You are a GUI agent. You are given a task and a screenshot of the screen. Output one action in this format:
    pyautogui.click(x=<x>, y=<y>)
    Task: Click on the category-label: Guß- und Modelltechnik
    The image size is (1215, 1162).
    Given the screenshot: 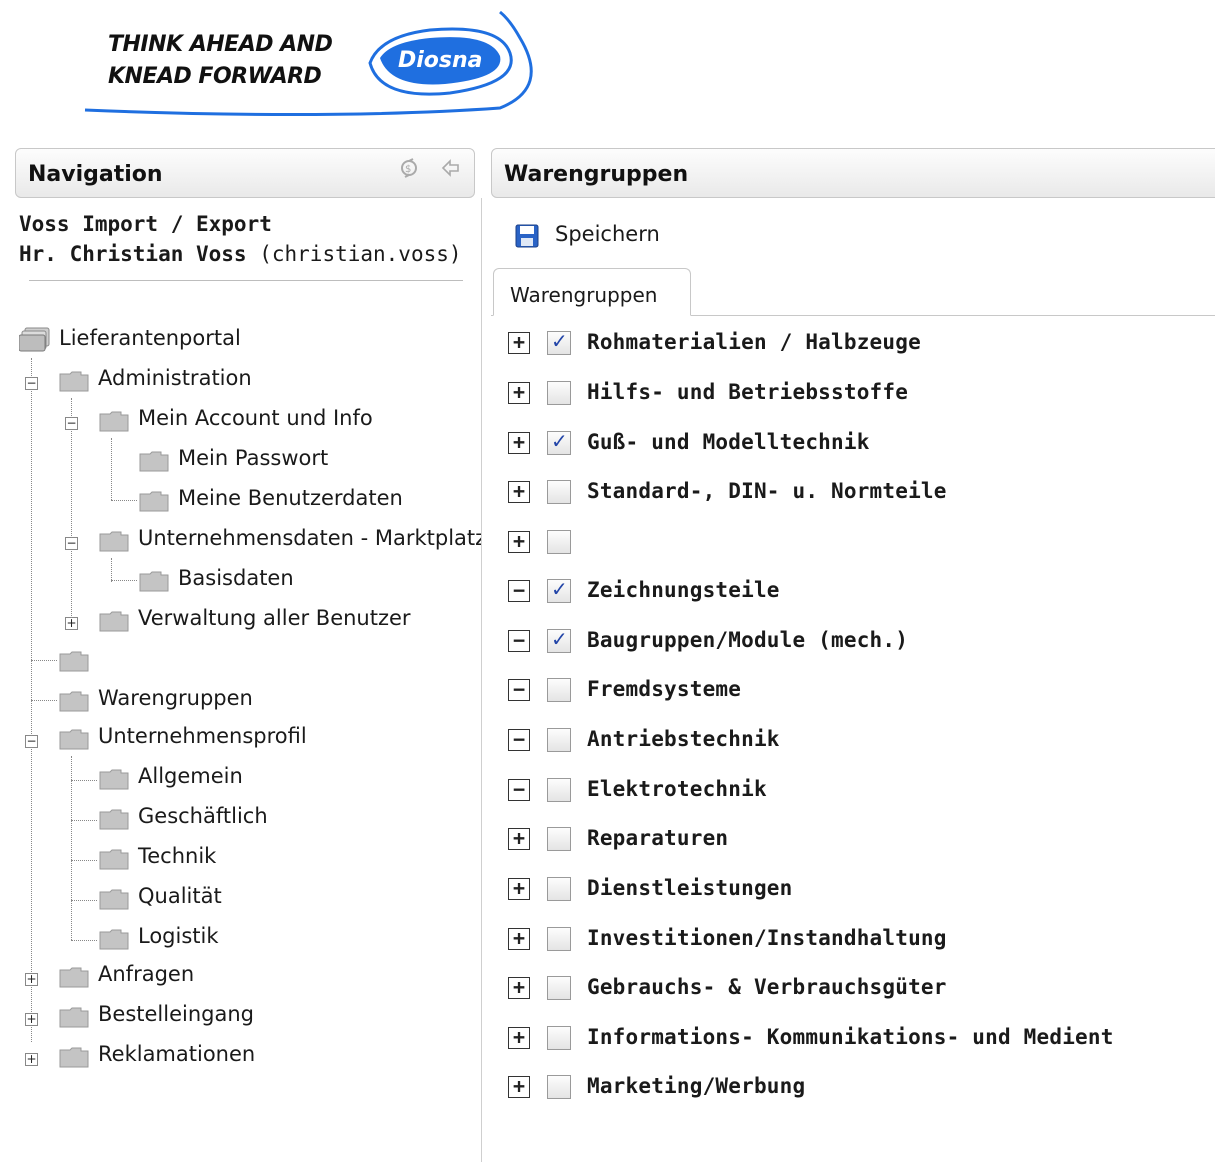 What is the action you would take?
    pyautogui.click(x=728, y=442)
    